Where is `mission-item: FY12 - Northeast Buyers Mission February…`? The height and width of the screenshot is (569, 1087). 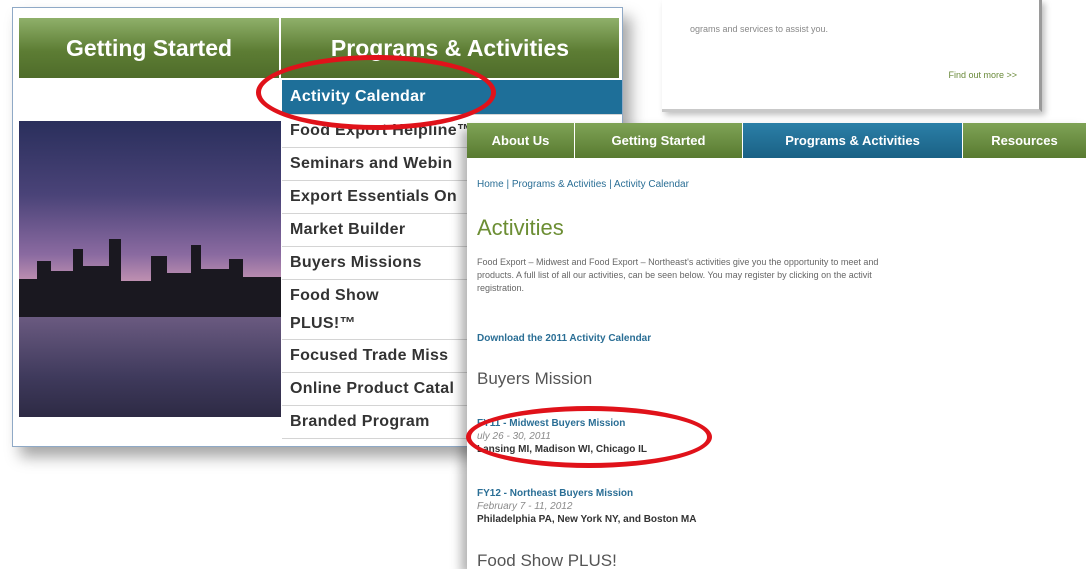 mission-item: FY12 - Northeast Buyers Mission February… is located at coordinates (586, 506).